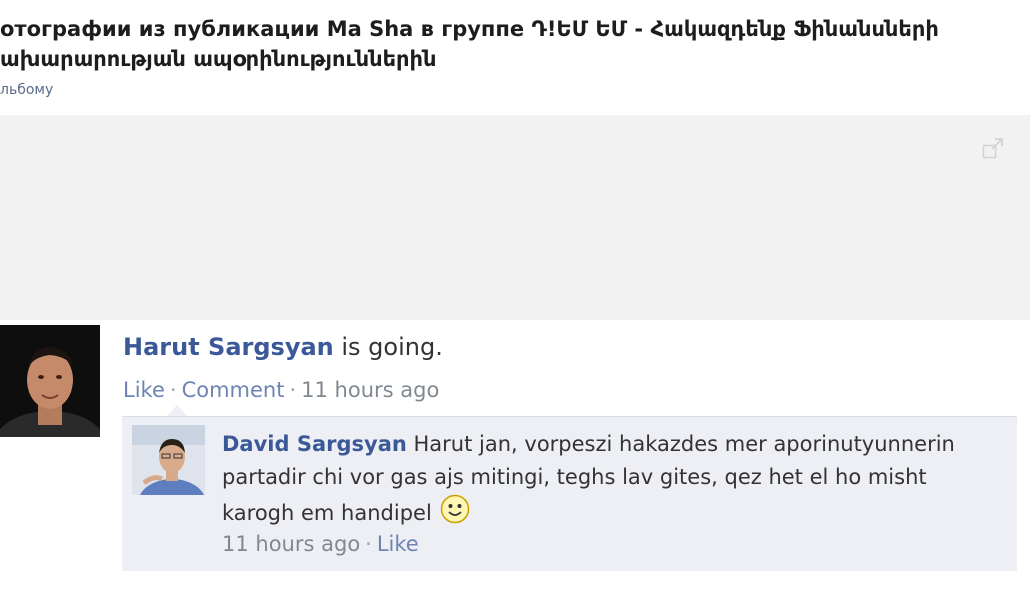  I want to click on smiley-icon, so click(455, 514).